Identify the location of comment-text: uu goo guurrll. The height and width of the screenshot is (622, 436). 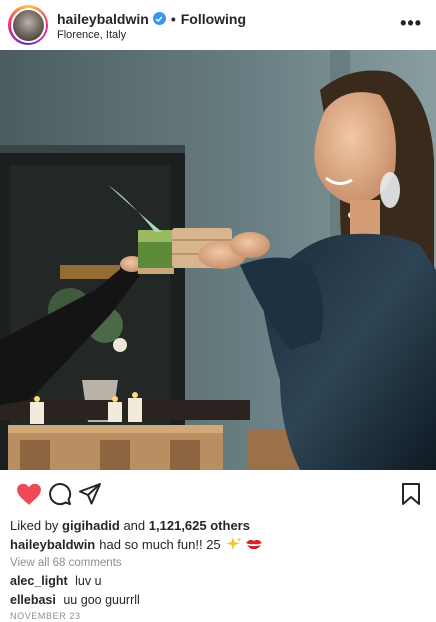
(101, 600).